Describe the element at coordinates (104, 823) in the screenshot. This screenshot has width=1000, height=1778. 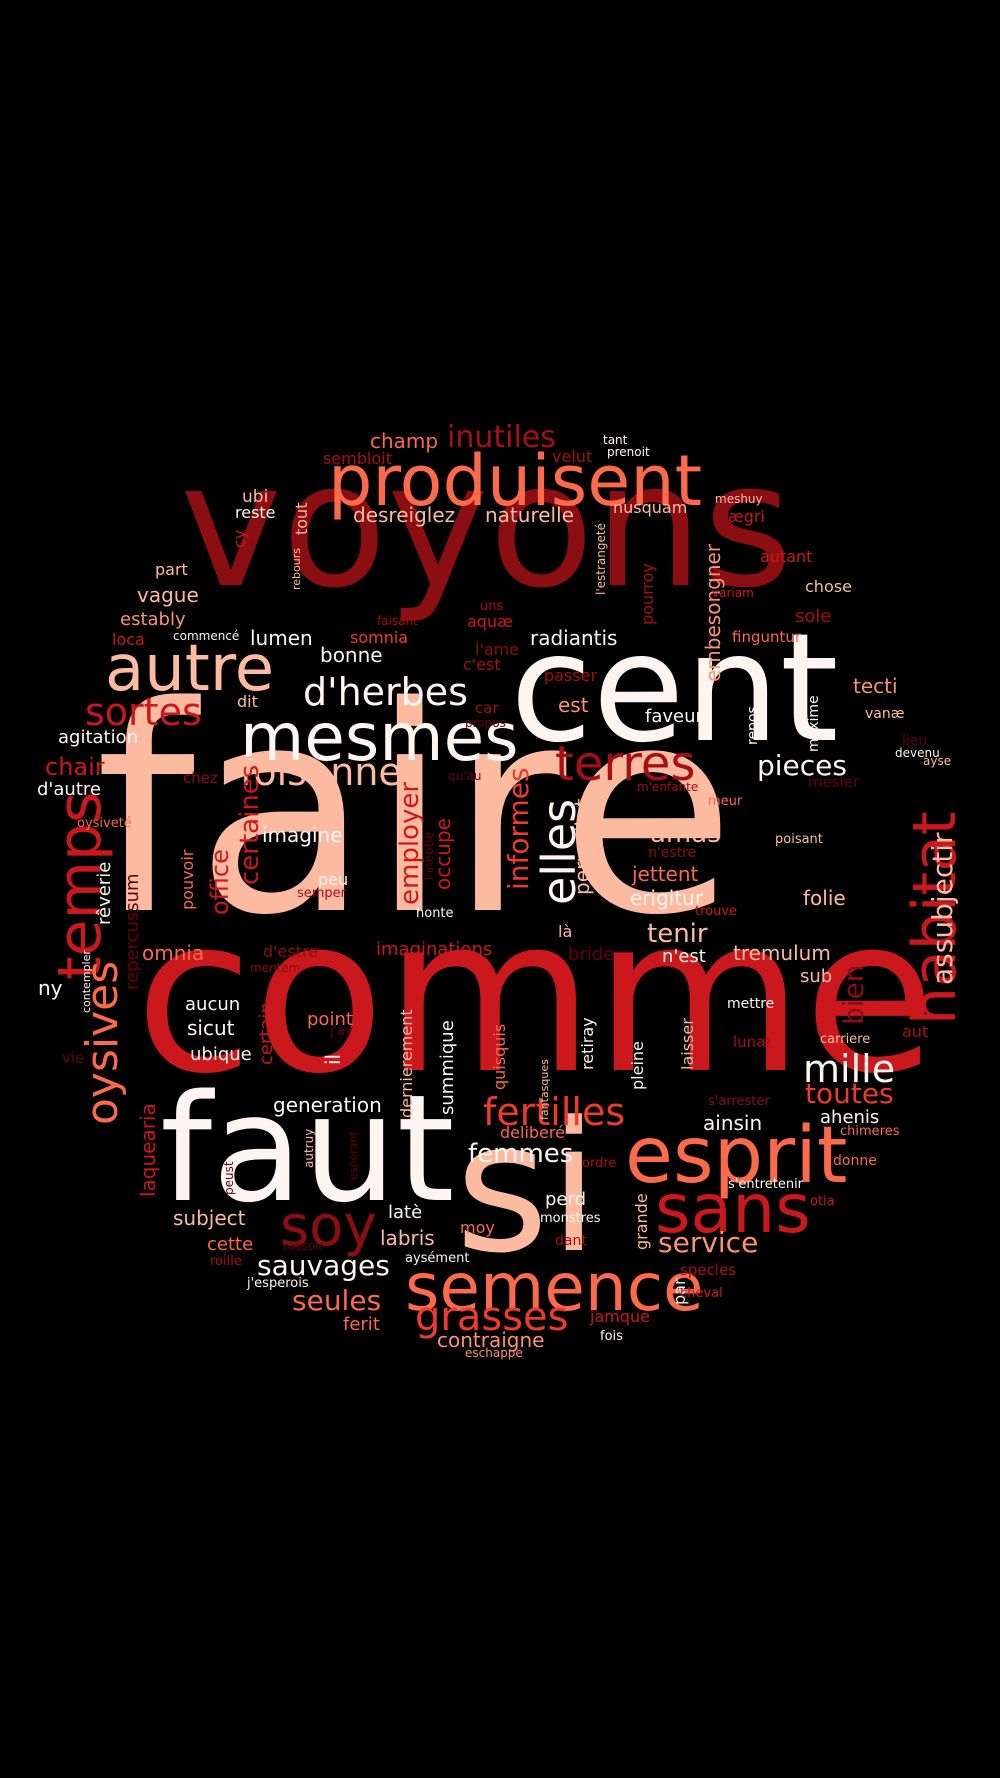
I see `cloud-word: oysiveté` at that location.